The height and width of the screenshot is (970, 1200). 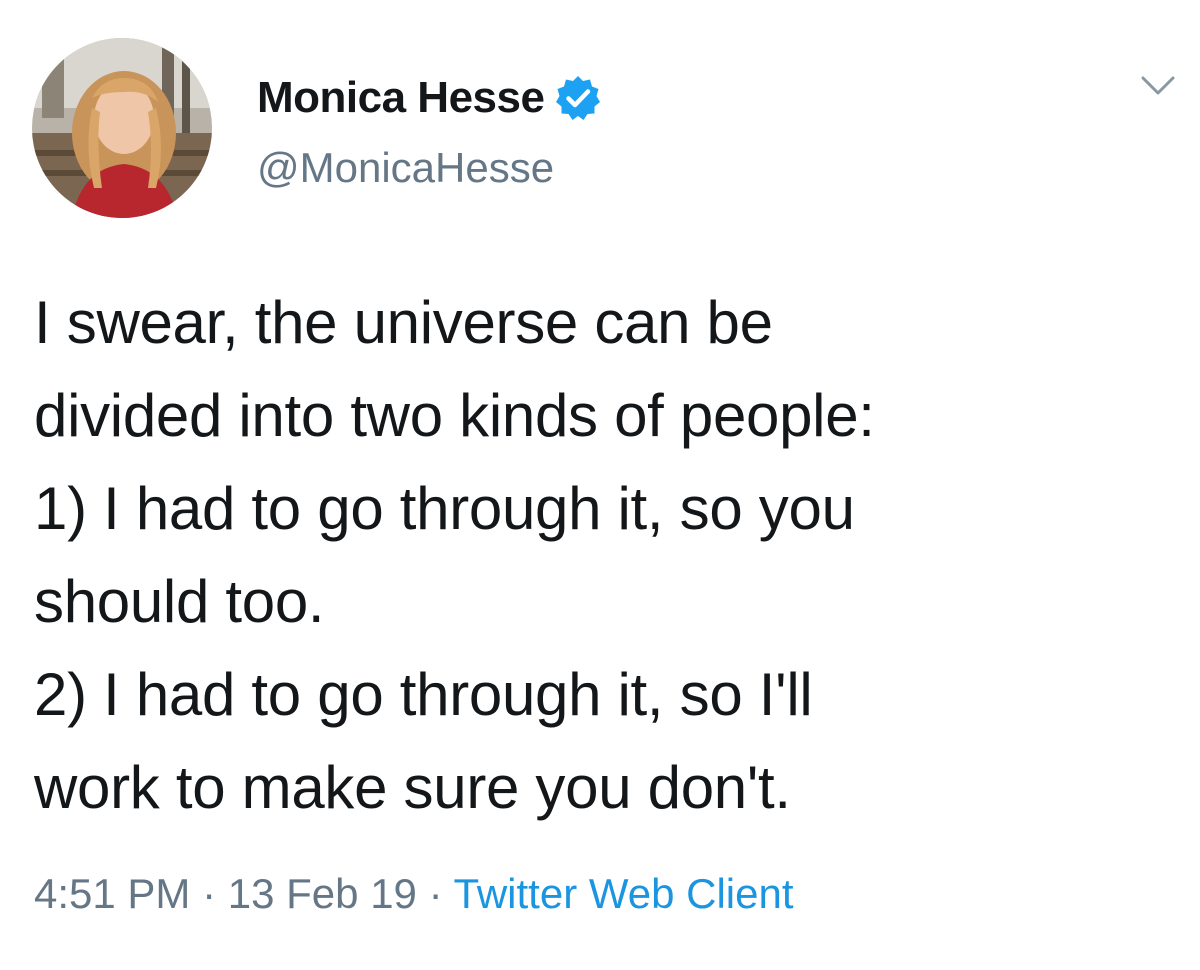 What do you see at coordinates (412, 787) in the screenshot?
I see `tweet-text-line: work to make sure you don't.` at bounding box center [412, 787].